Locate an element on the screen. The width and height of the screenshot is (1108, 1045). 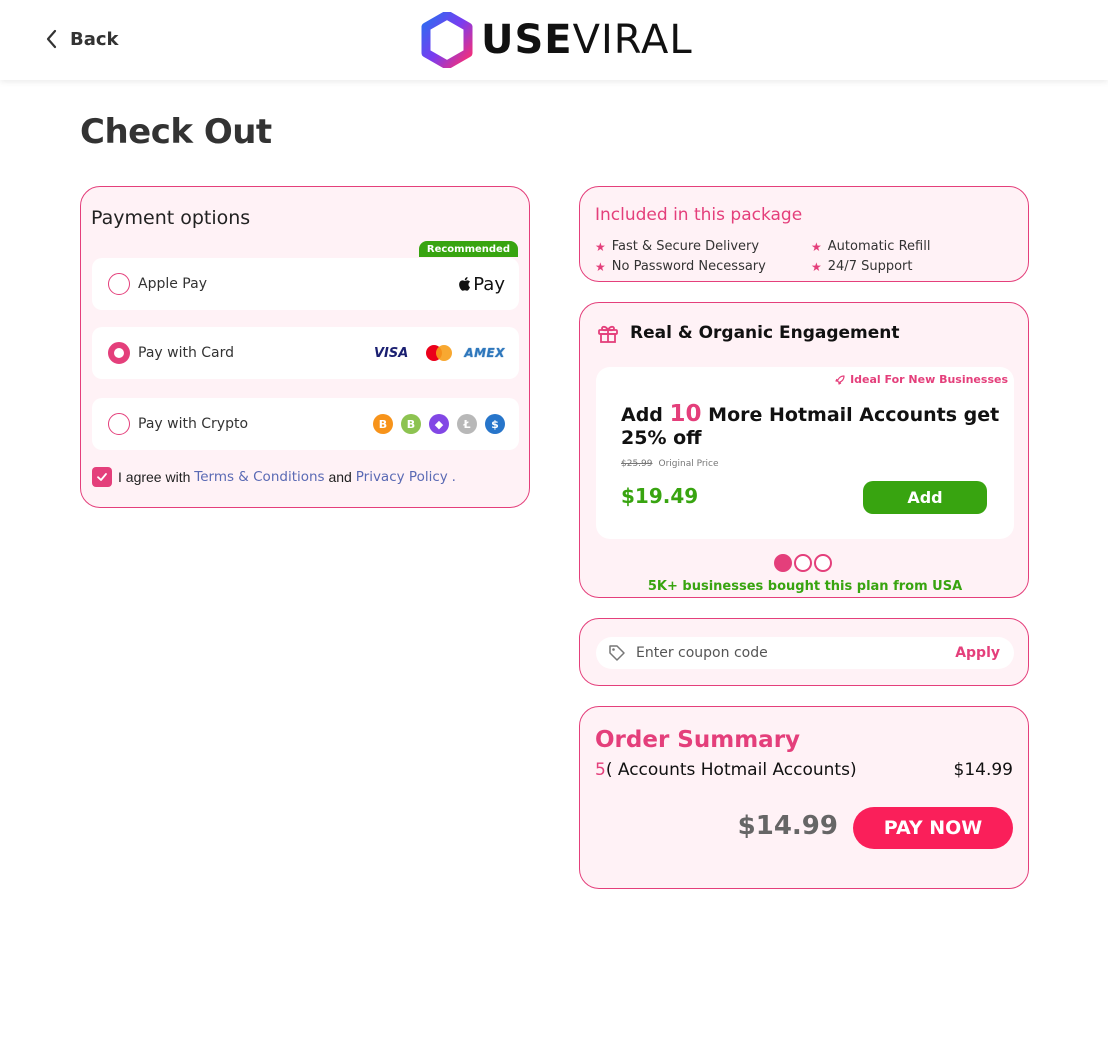
apply-coupon-button: Apply is located at coordinates (977, 653).